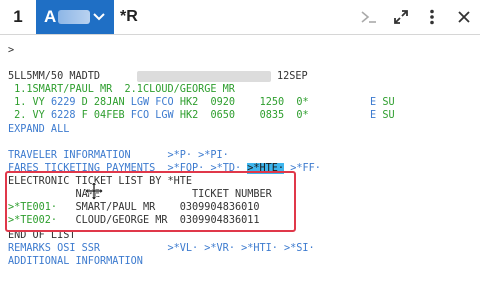  I want to click on seg1-su: SU, so click(388, 102).